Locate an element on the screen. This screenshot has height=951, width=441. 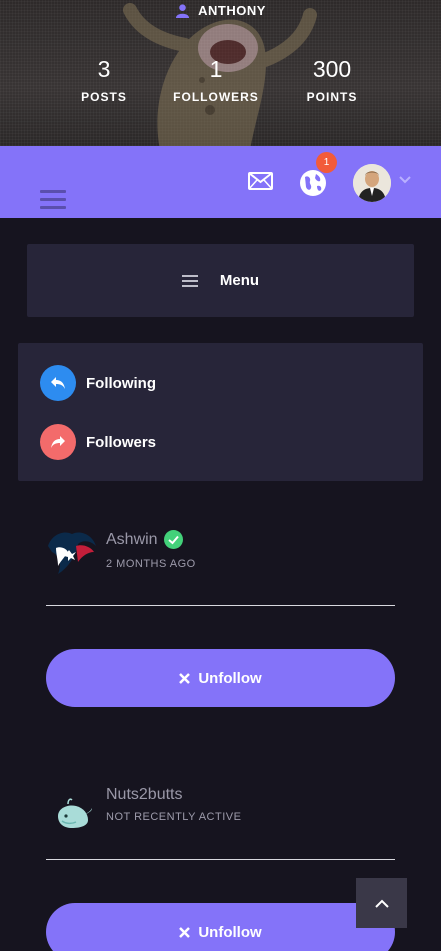
profile-name-text: ANTHONY is located at coordinates (232, 10).